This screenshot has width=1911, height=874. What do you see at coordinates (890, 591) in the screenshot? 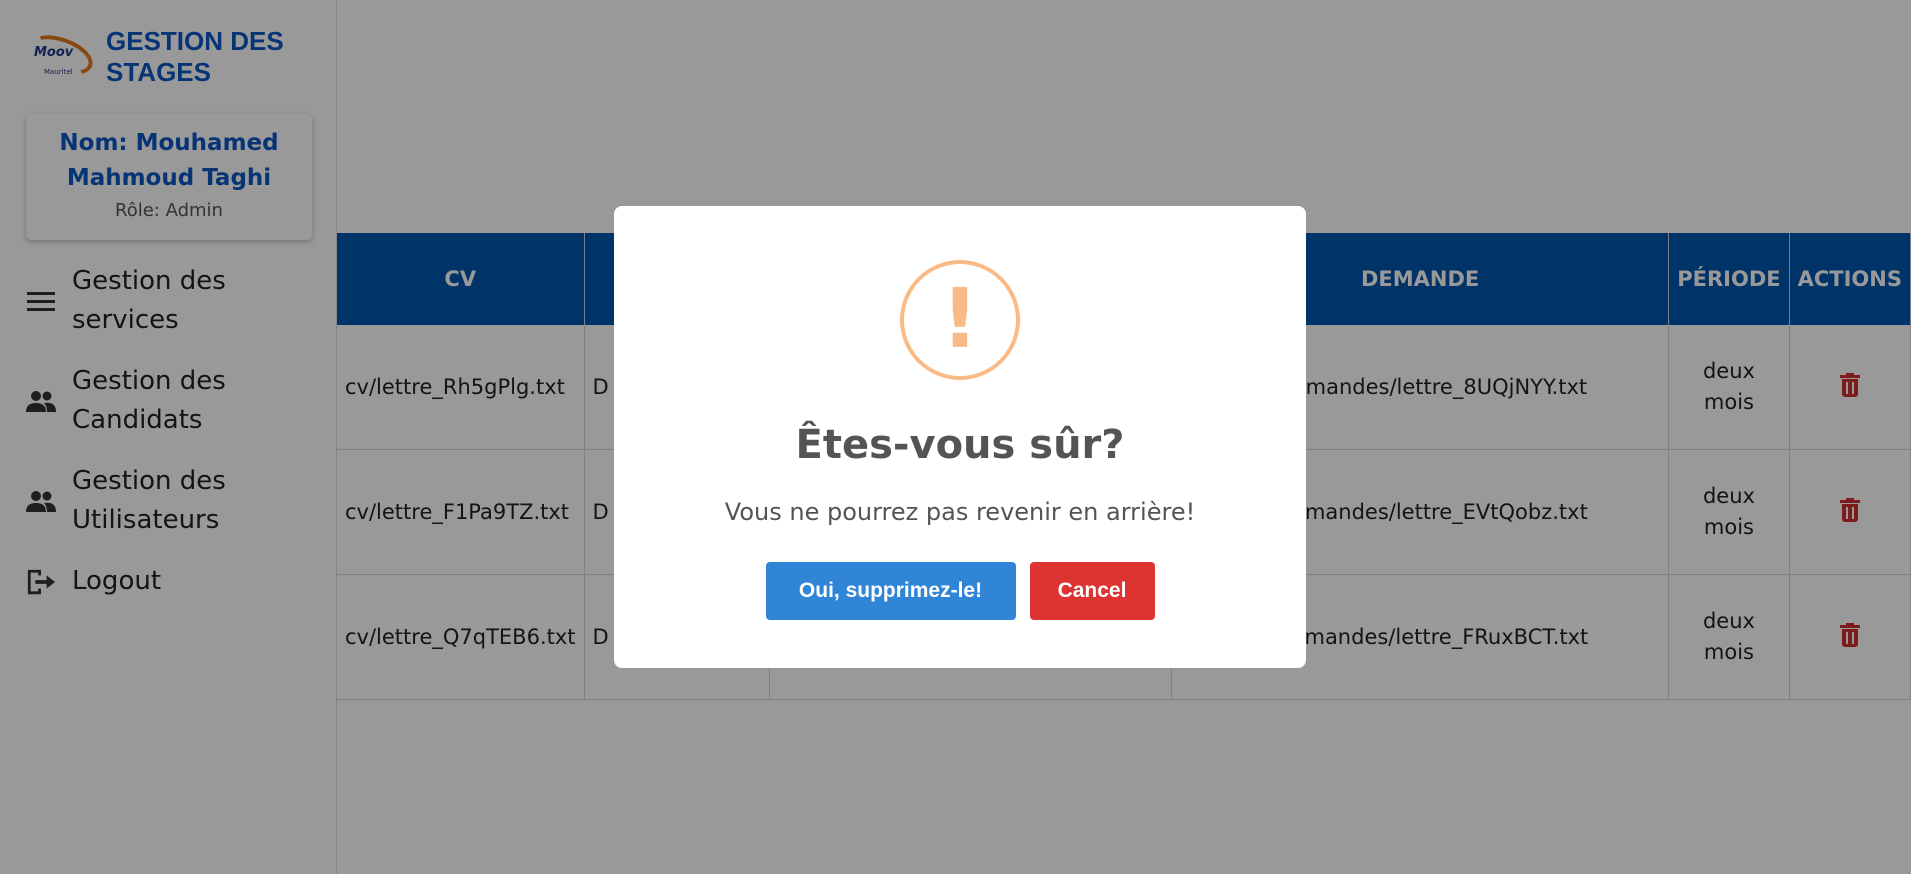
I see `confirm-delete-button: Oui, supprimez-le!` at bounding box center [890, 591].